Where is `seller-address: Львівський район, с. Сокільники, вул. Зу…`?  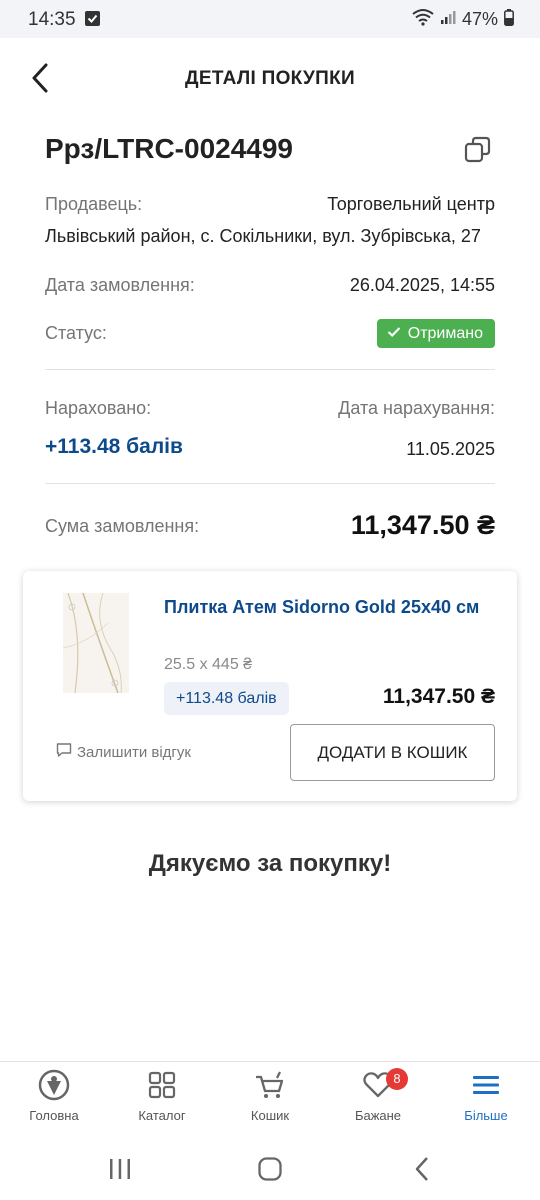 seller-address: Львівський район, с. Сокільники, вул. Зу… is located at coordinates (263, 236).